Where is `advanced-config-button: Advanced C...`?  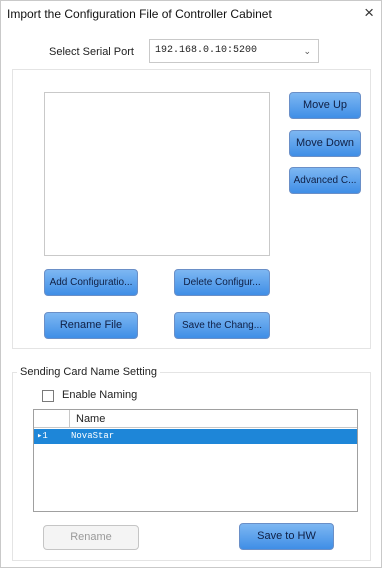 advanced-config-button: Advanced C... is located at coordinates (325, 180).